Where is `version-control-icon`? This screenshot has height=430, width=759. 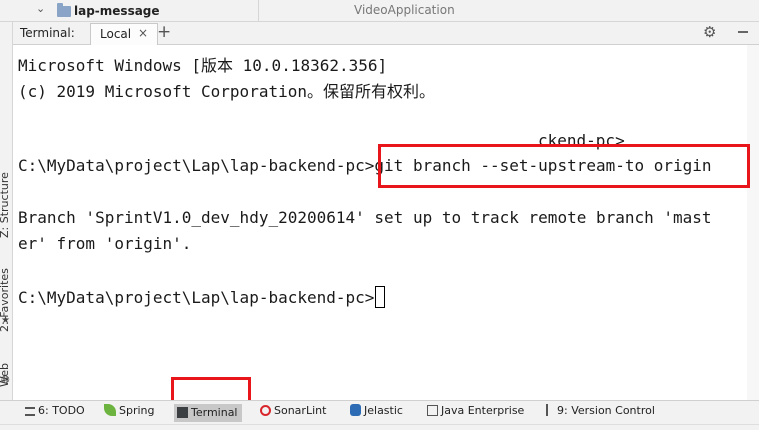 version-control-icon is located at coordinates (550, 410).